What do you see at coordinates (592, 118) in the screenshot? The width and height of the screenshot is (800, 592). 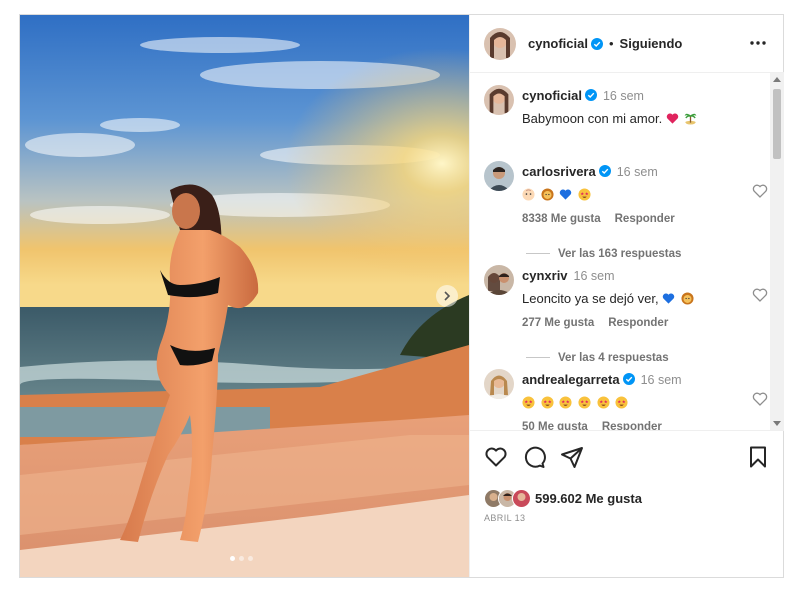 I see `caption-text-content: Babymoon con mi amor.` at bounding box center [592, 118].